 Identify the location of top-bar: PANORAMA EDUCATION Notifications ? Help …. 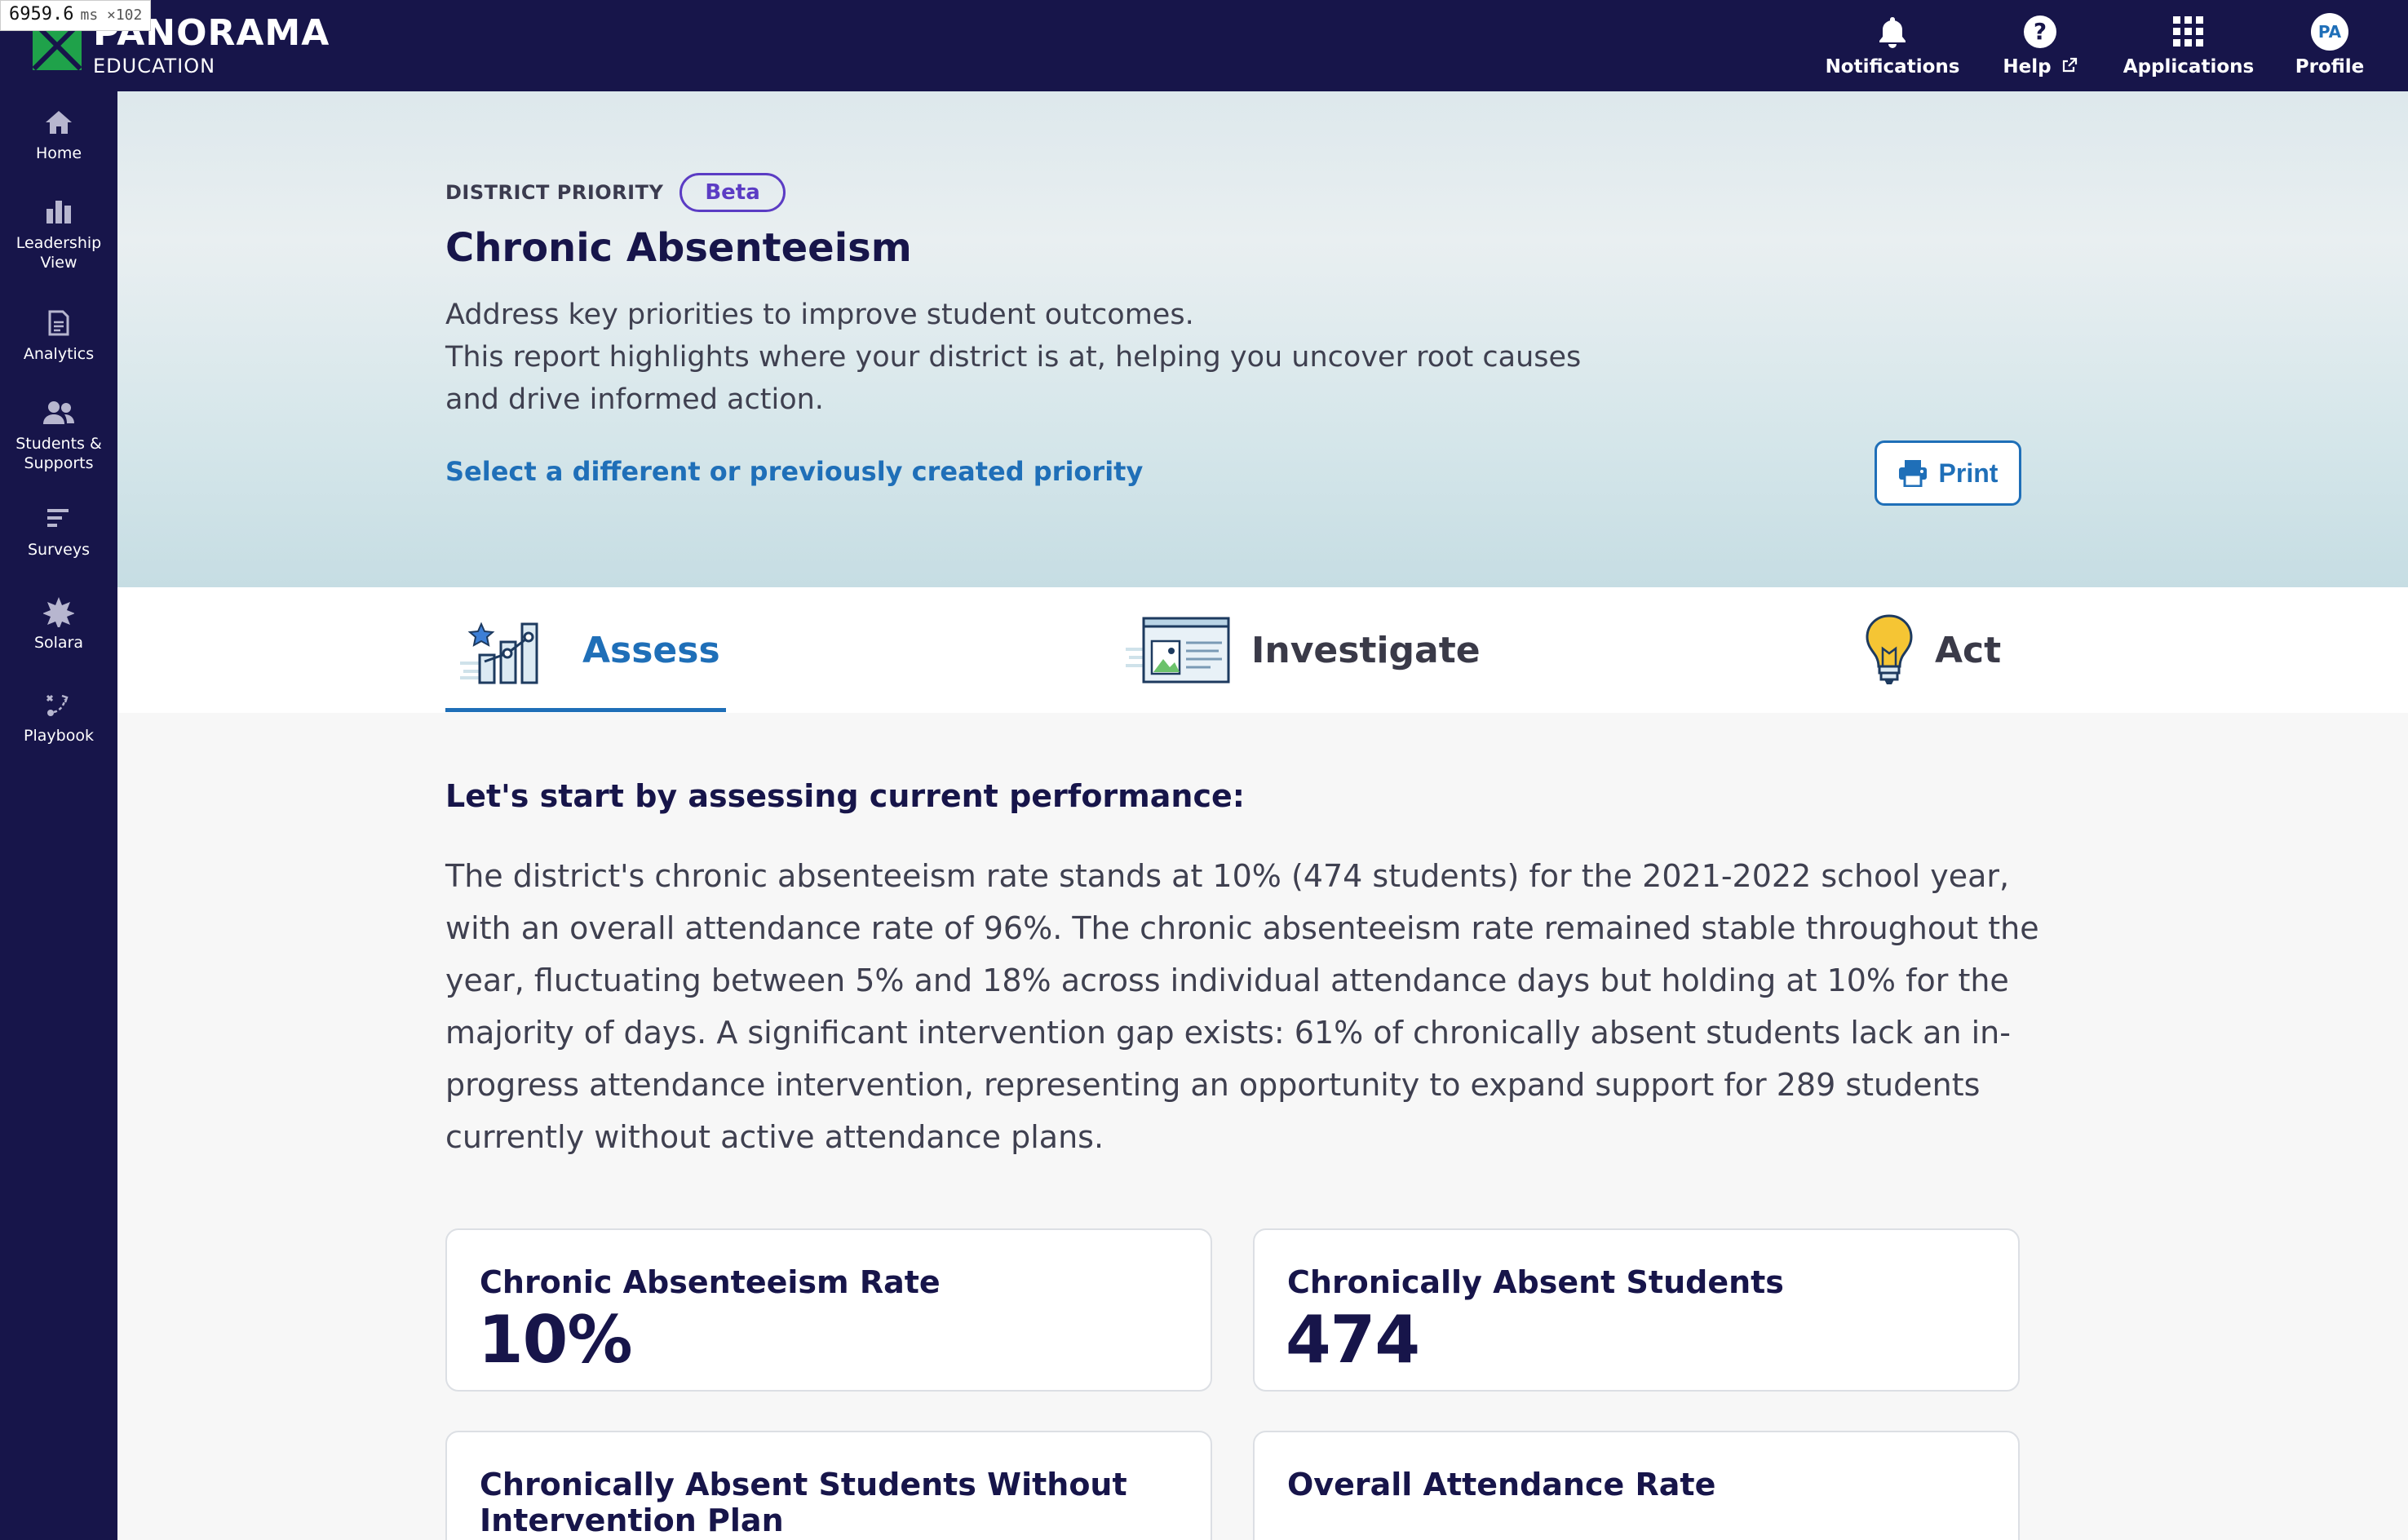
(1204, 45).